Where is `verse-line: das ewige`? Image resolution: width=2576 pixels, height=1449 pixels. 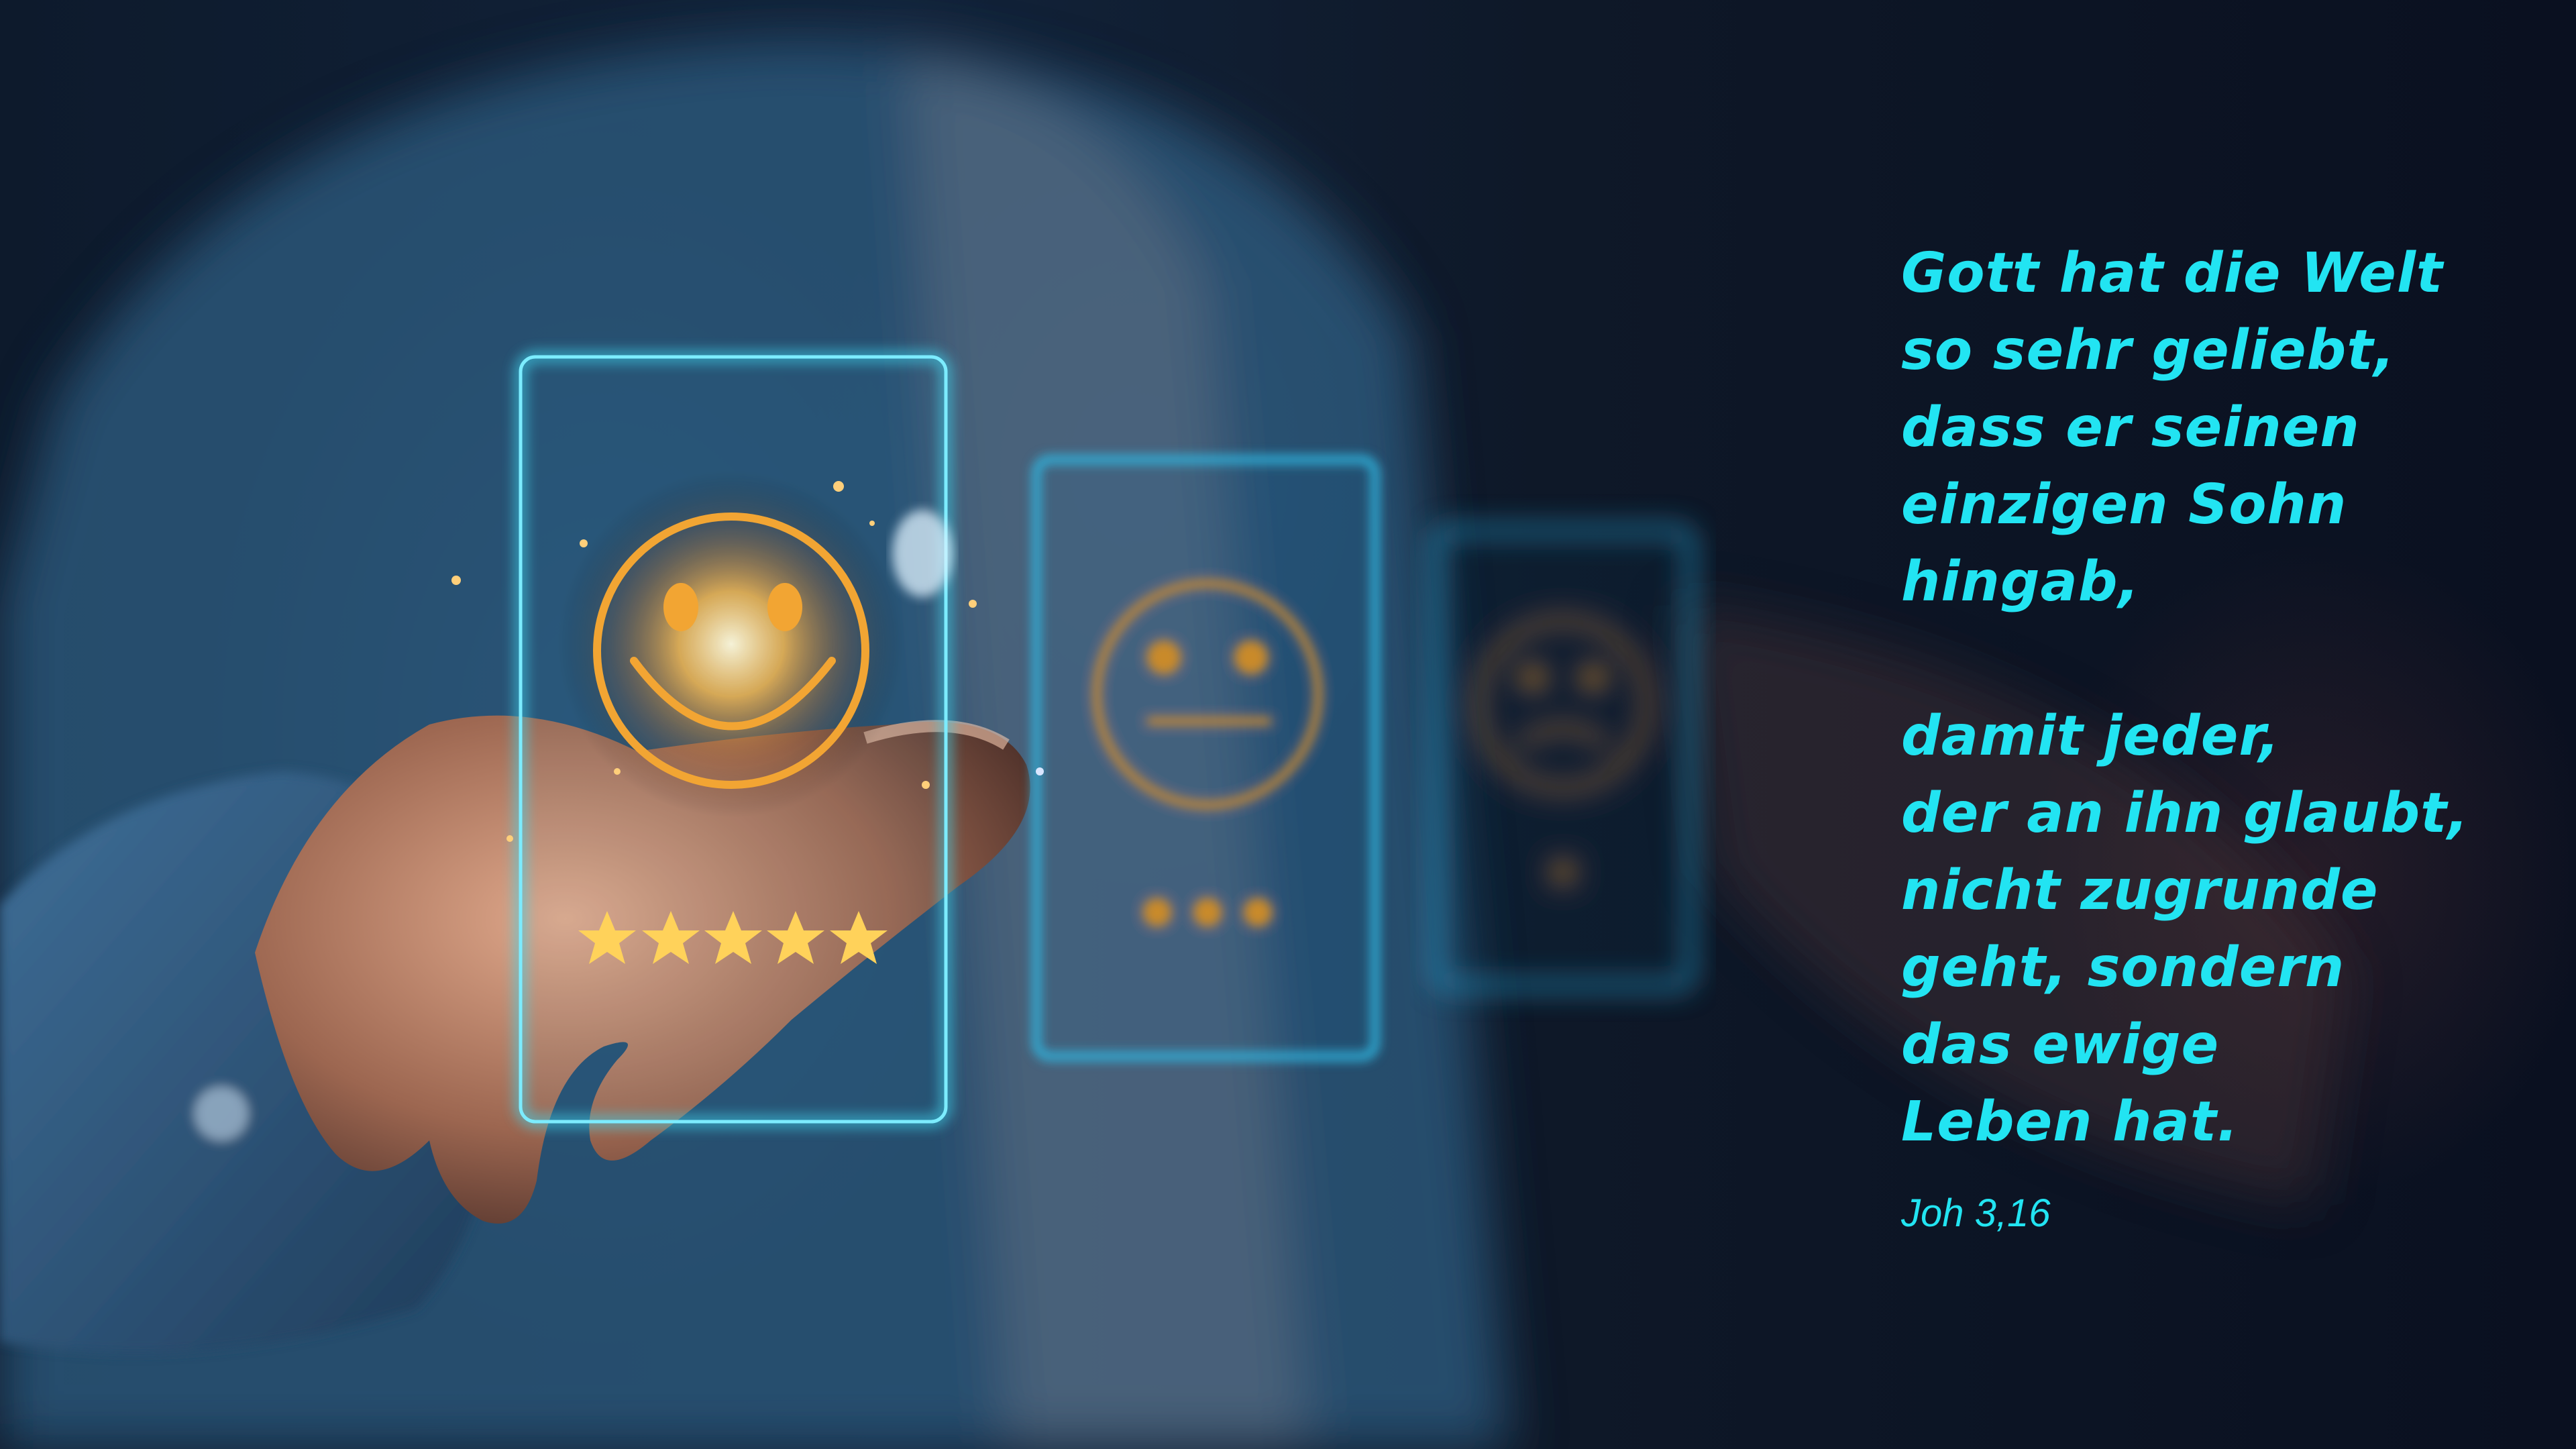 verse-line: das ewige is located at coordinates (2060, 1045).